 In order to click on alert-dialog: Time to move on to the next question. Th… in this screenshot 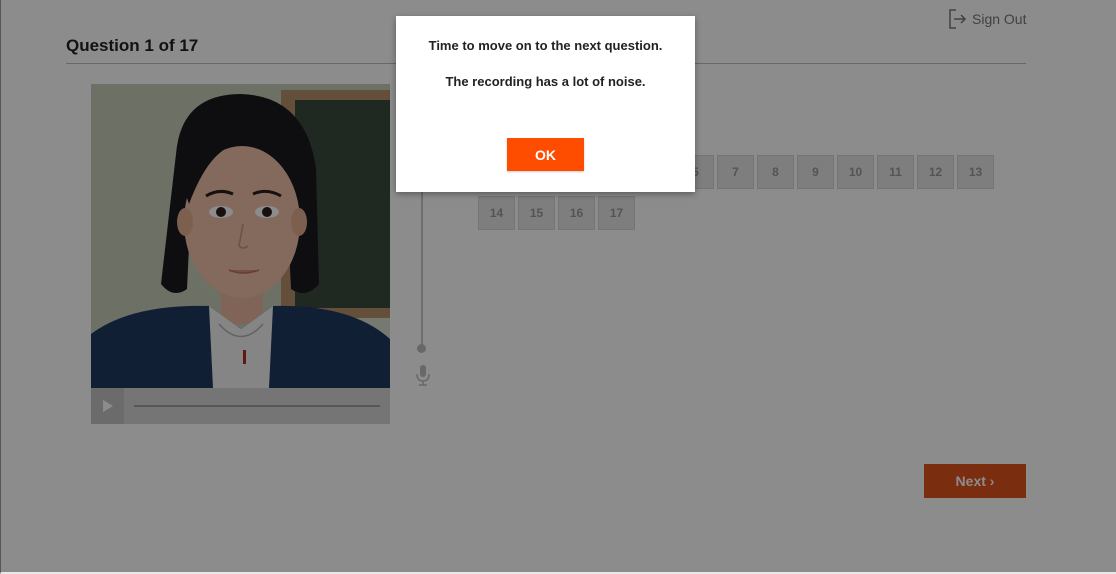, I will do `click(545, 104)`.